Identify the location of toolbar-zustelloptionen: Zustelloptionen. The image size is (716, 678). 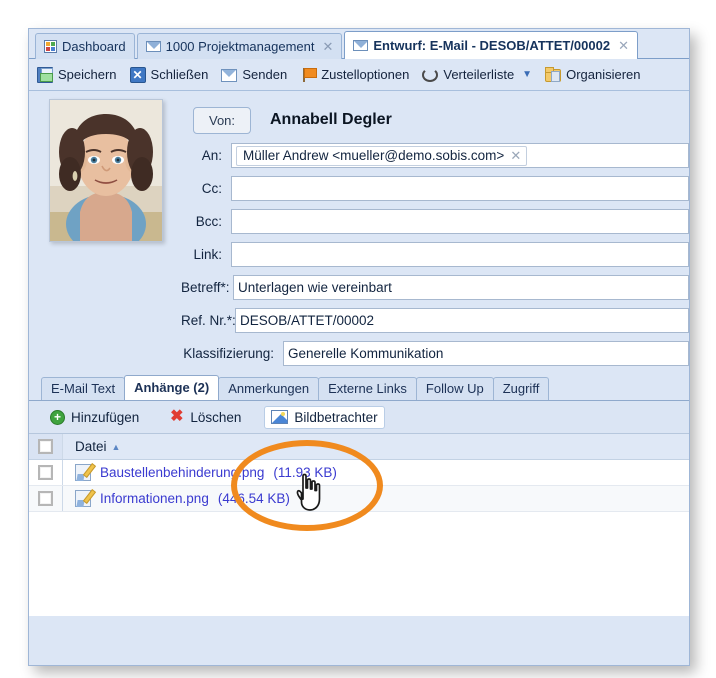
(354, 75).